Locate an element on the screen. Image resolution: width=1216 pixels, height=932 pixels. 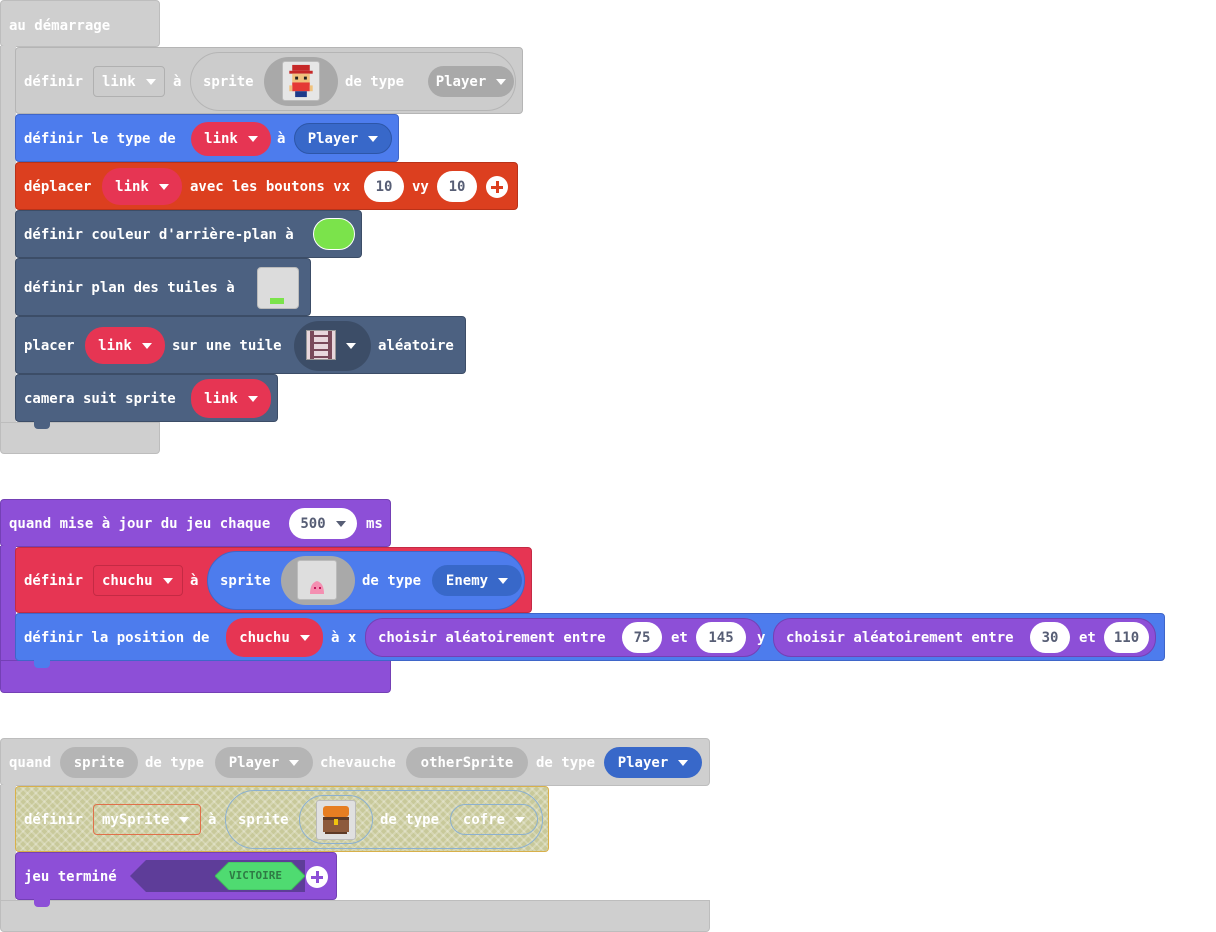
buttons-label: avec les boutons vx is located at coordinates (270, 187).